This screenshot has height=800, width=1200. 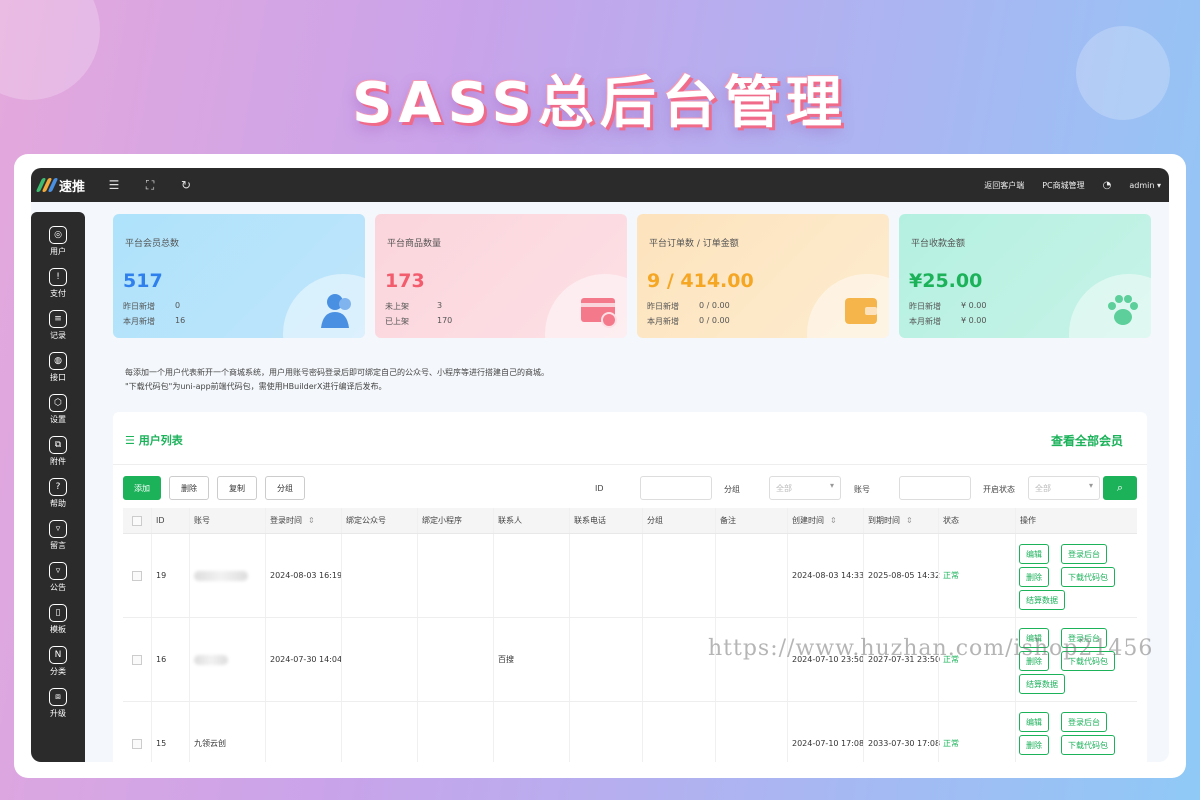 What do you see at coordinates (58, 325) in the screenshot?
I see `sidebar-item-record: ≡ 记录` at bounding box center [58, 325].